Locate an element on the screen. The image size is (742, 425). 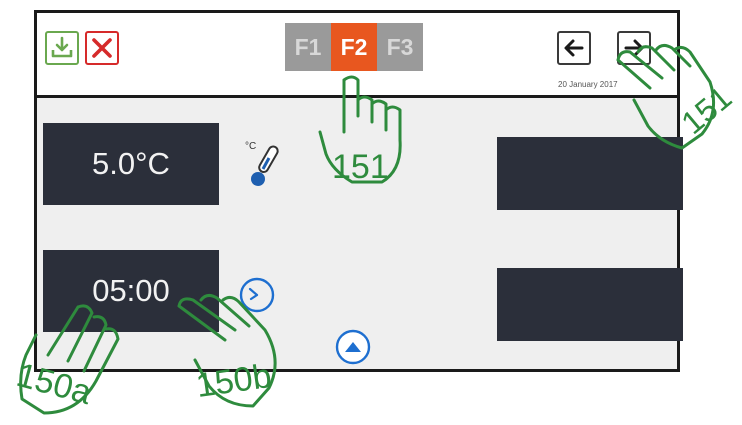
arrow-left-icon is located at coordinates (574, 48).